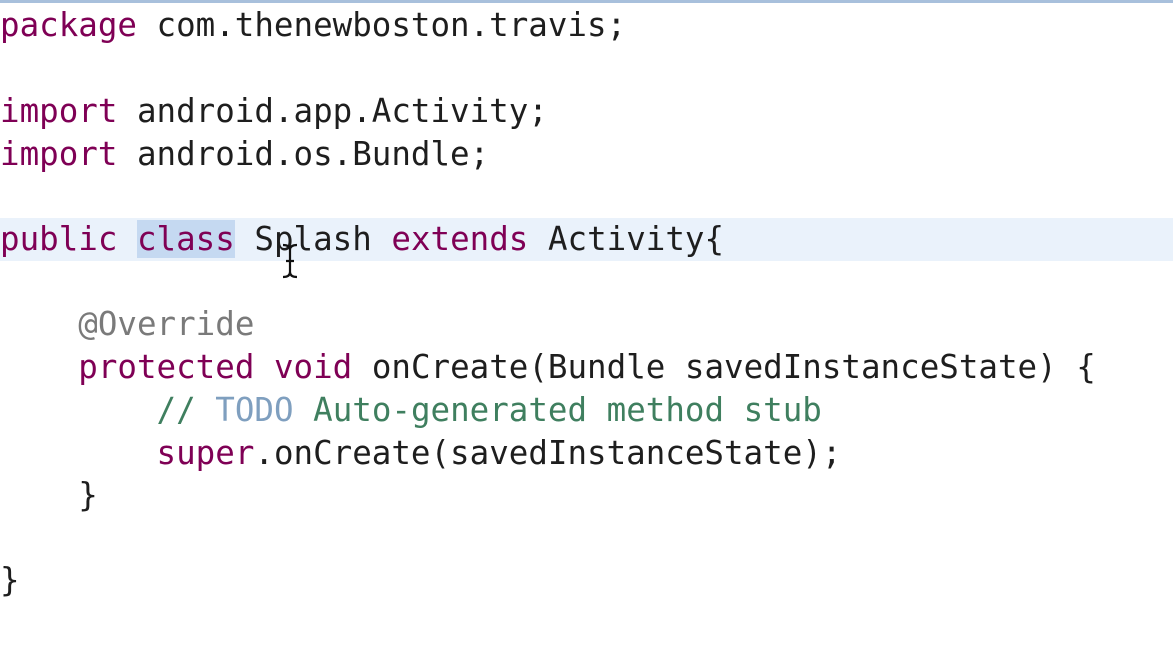 Image resolution: width=1173 pixels, height=648 pixels. I want to click on code-line-1: package com.thenewboston.travis;, so click(586, 25).